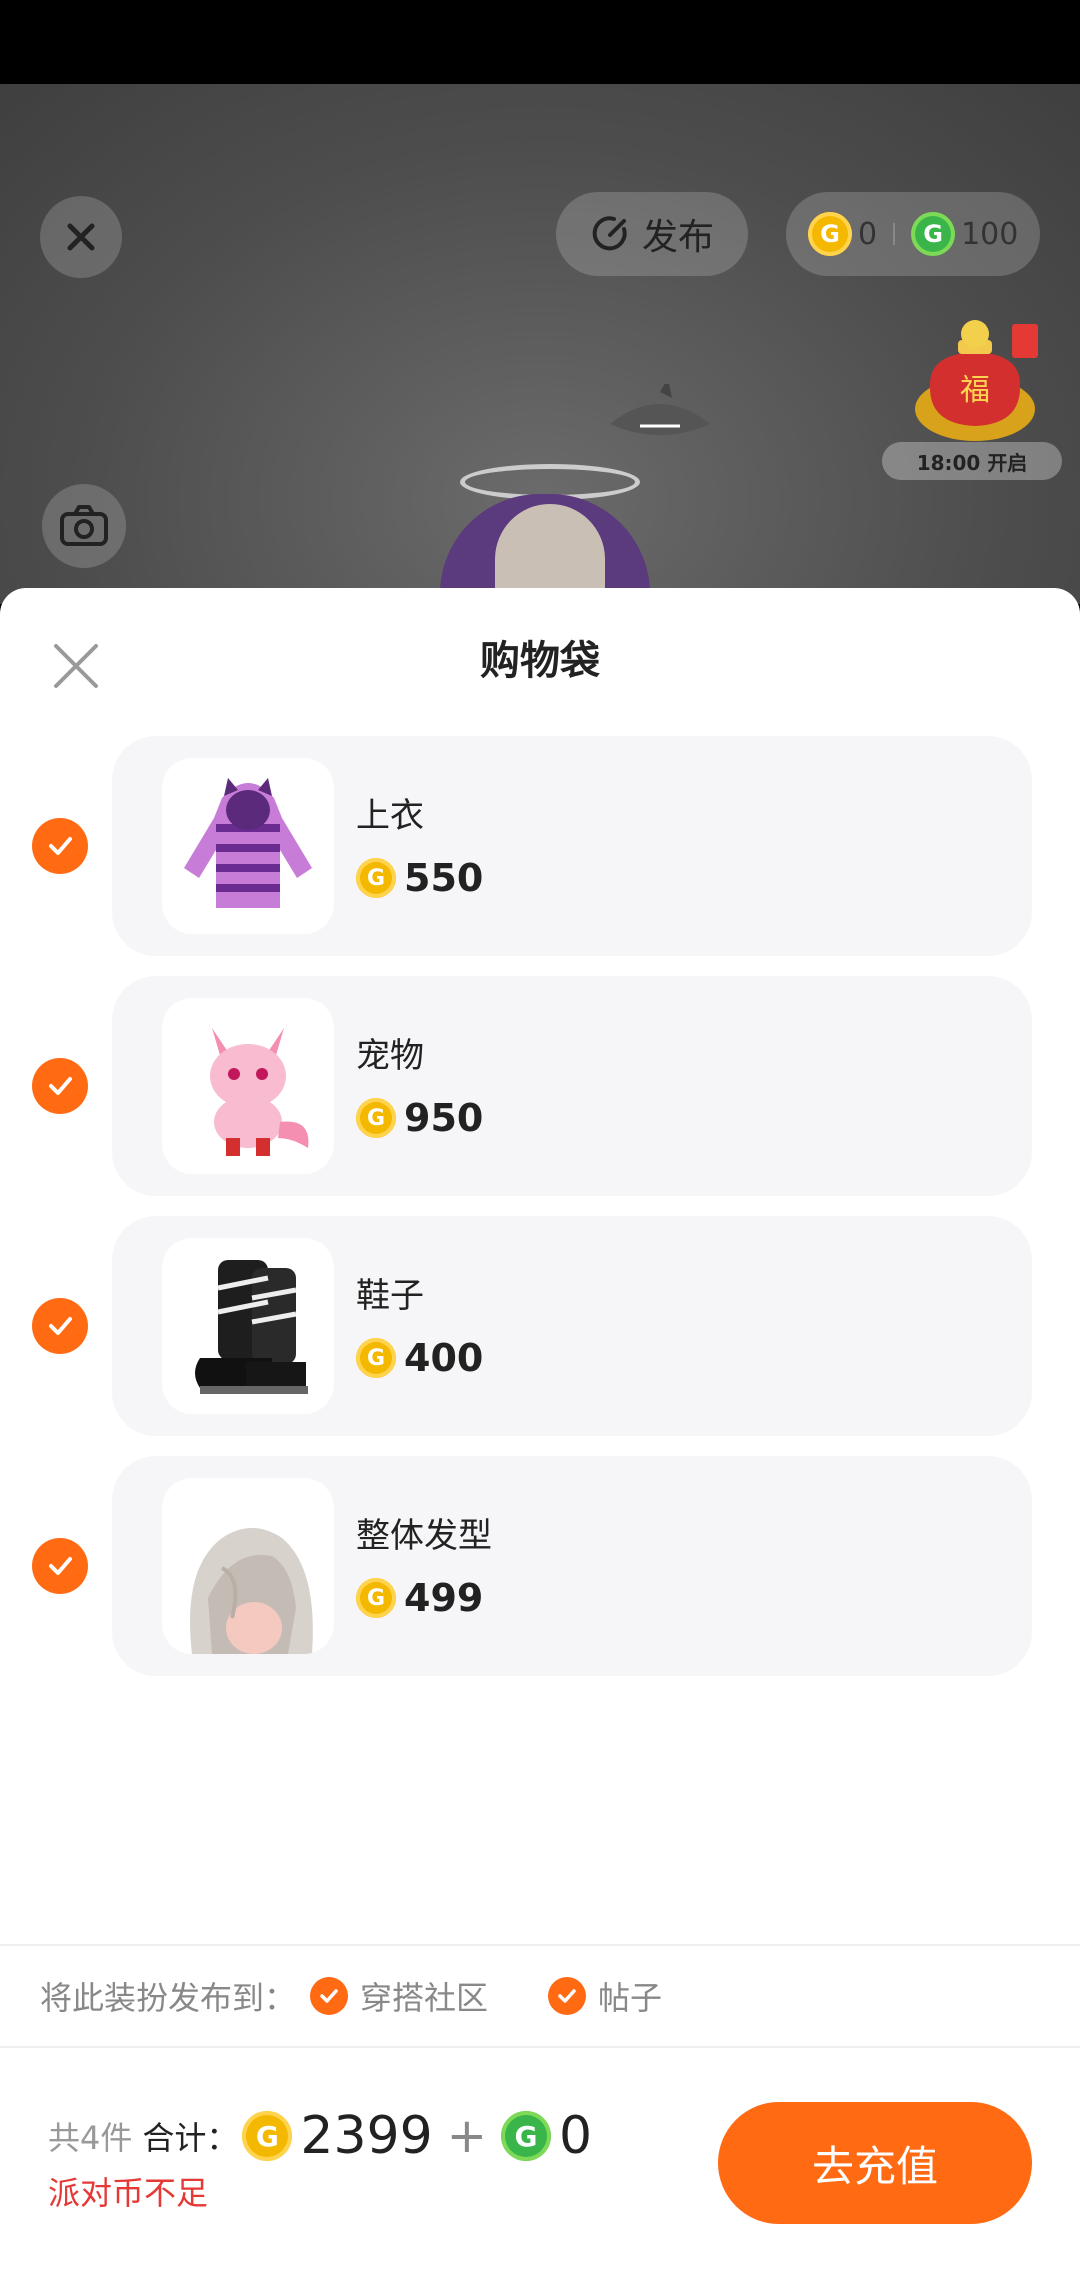  Describe the element at coordinates (444, 878) in the screenshot. I see `price-value: 550` at that location.